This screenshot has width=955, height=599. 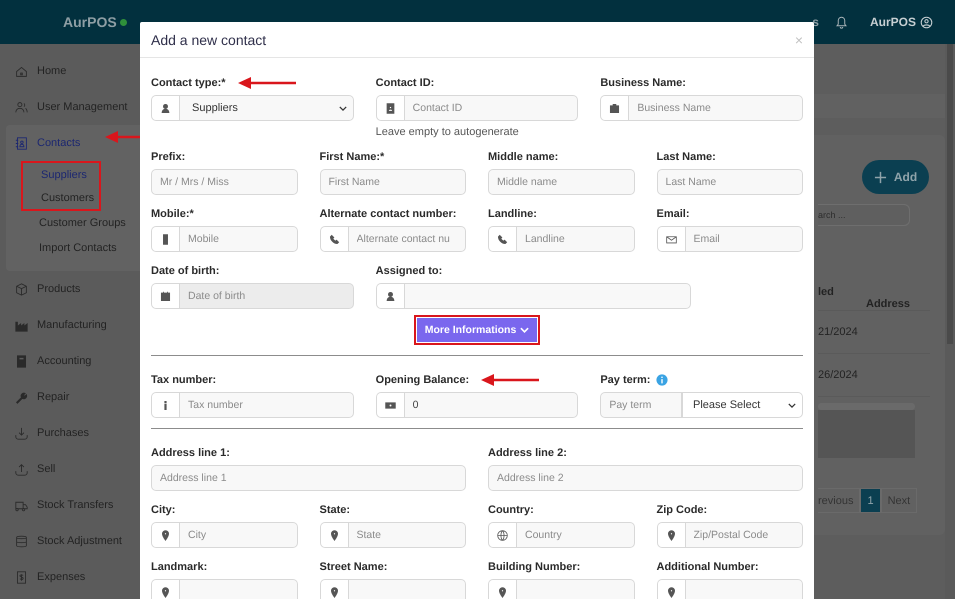 I want to click on input-field: Business Name, so click(x=715, y=108).